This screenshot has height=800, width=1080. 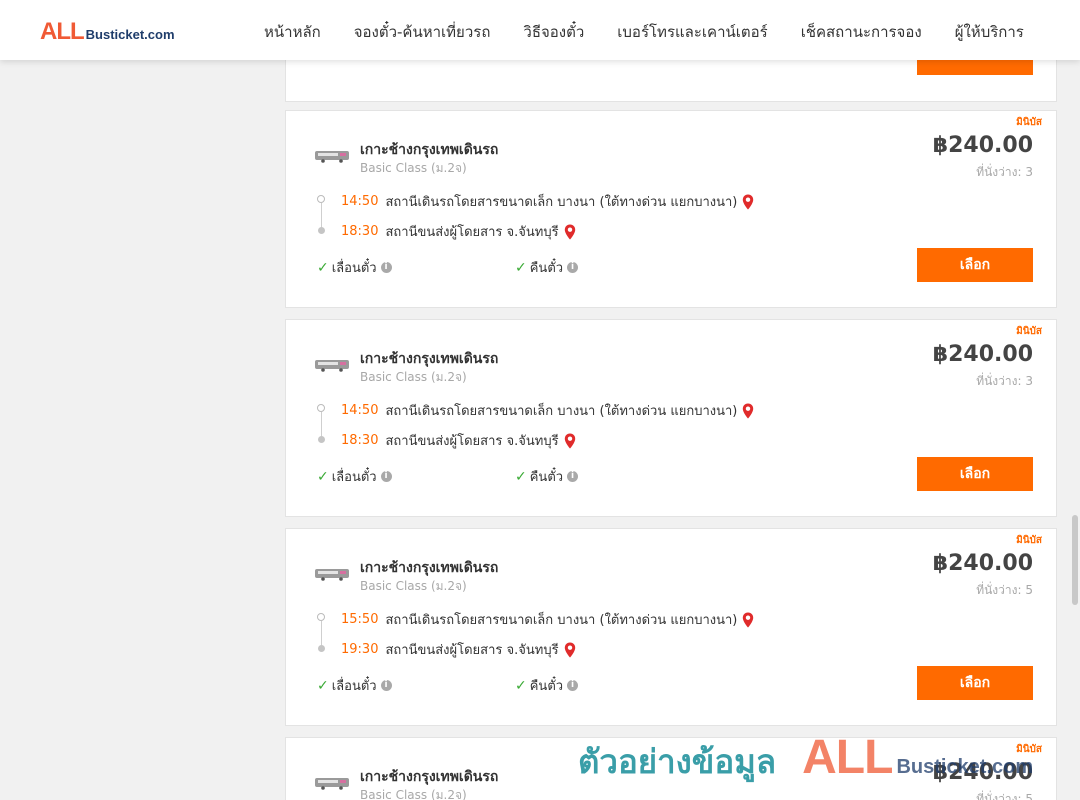 I want to click on nav-how-to-book: วิธีจองตั๋ว, so click(x=553, y=32).